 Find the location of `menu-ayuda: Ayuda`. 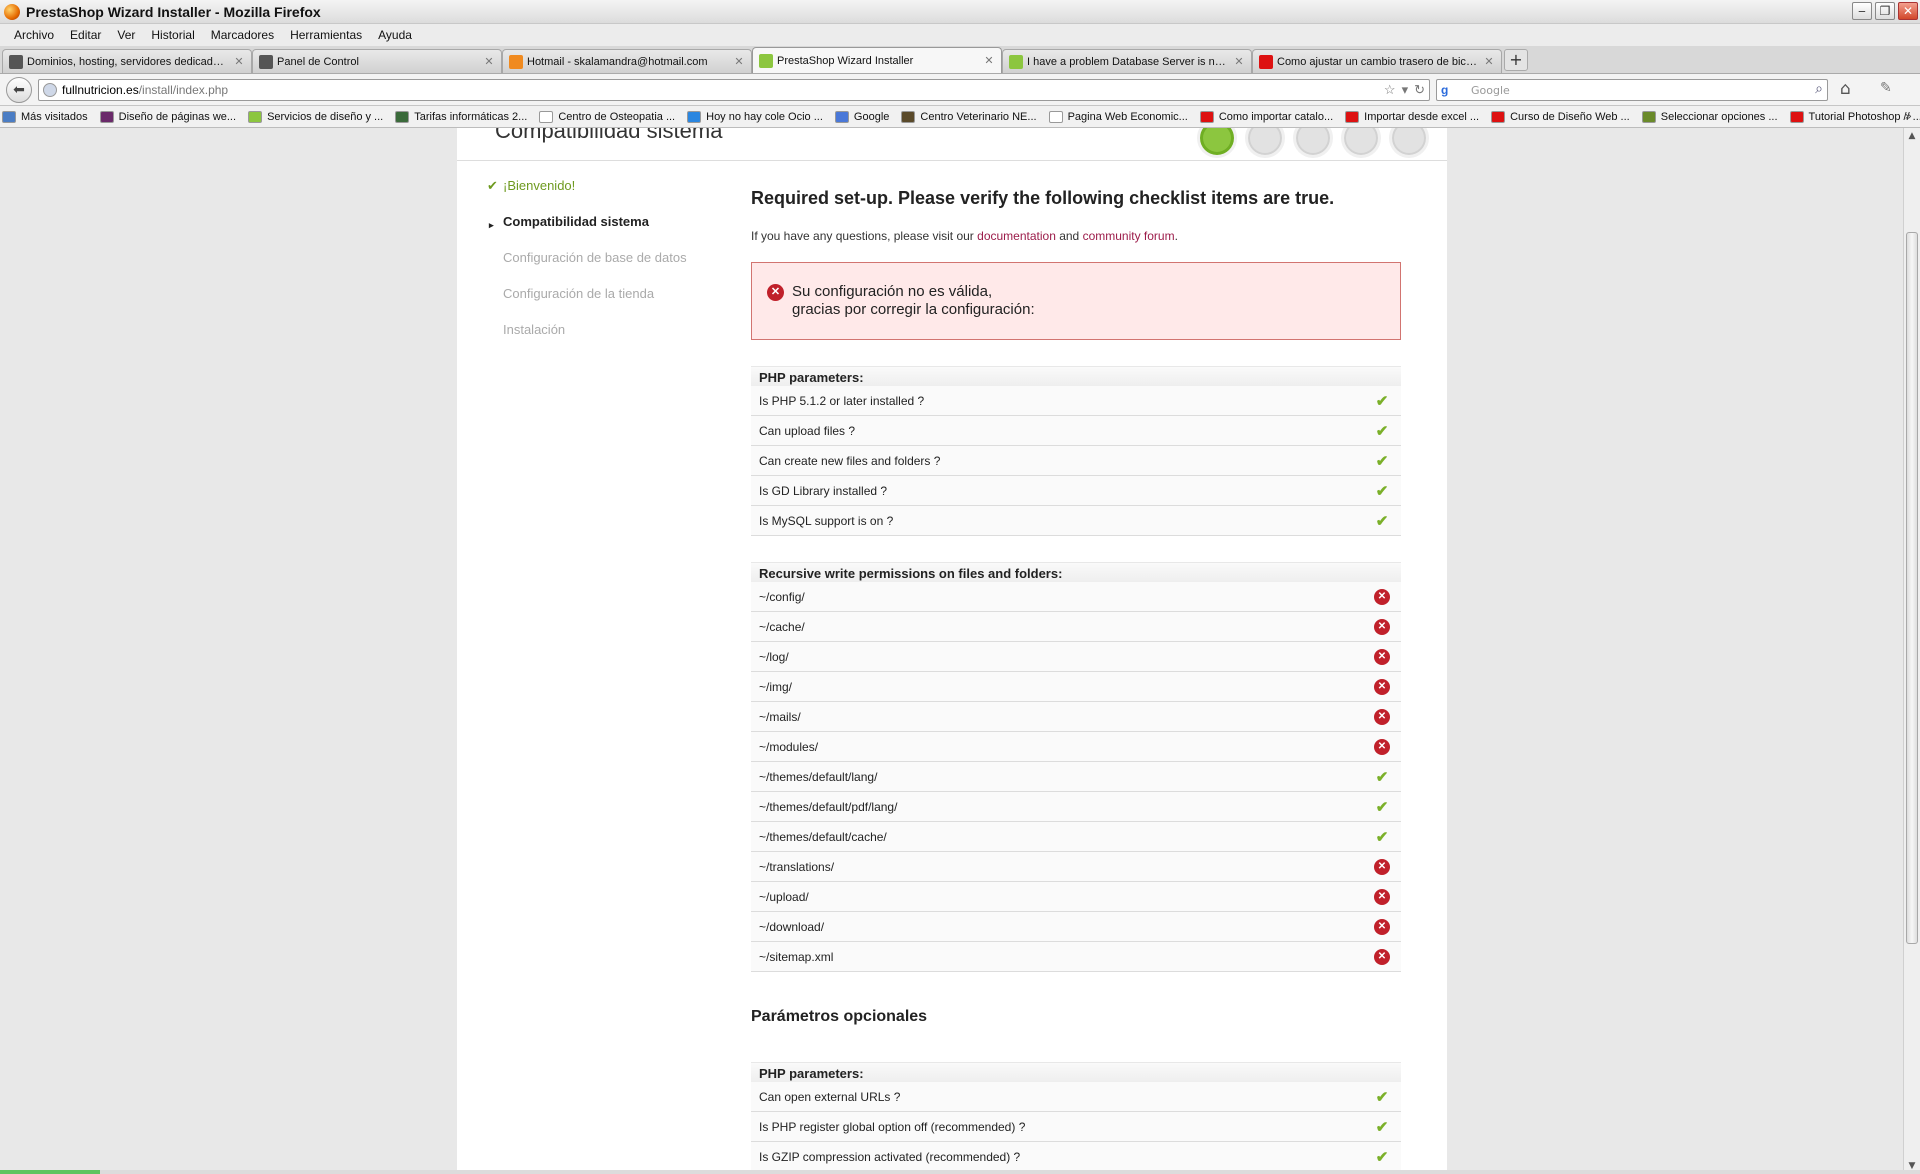

menu-ayuda: Ayuda is located at coordinates (395, 35).